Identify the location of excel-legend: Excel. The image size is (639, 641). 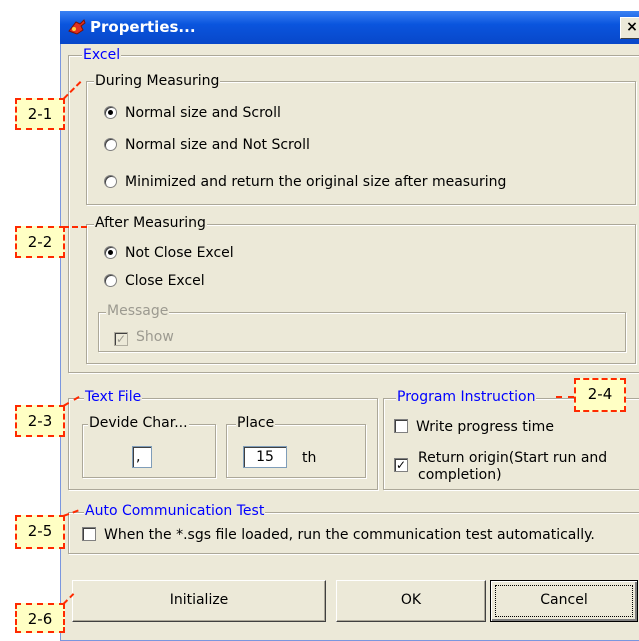
(102, 55).